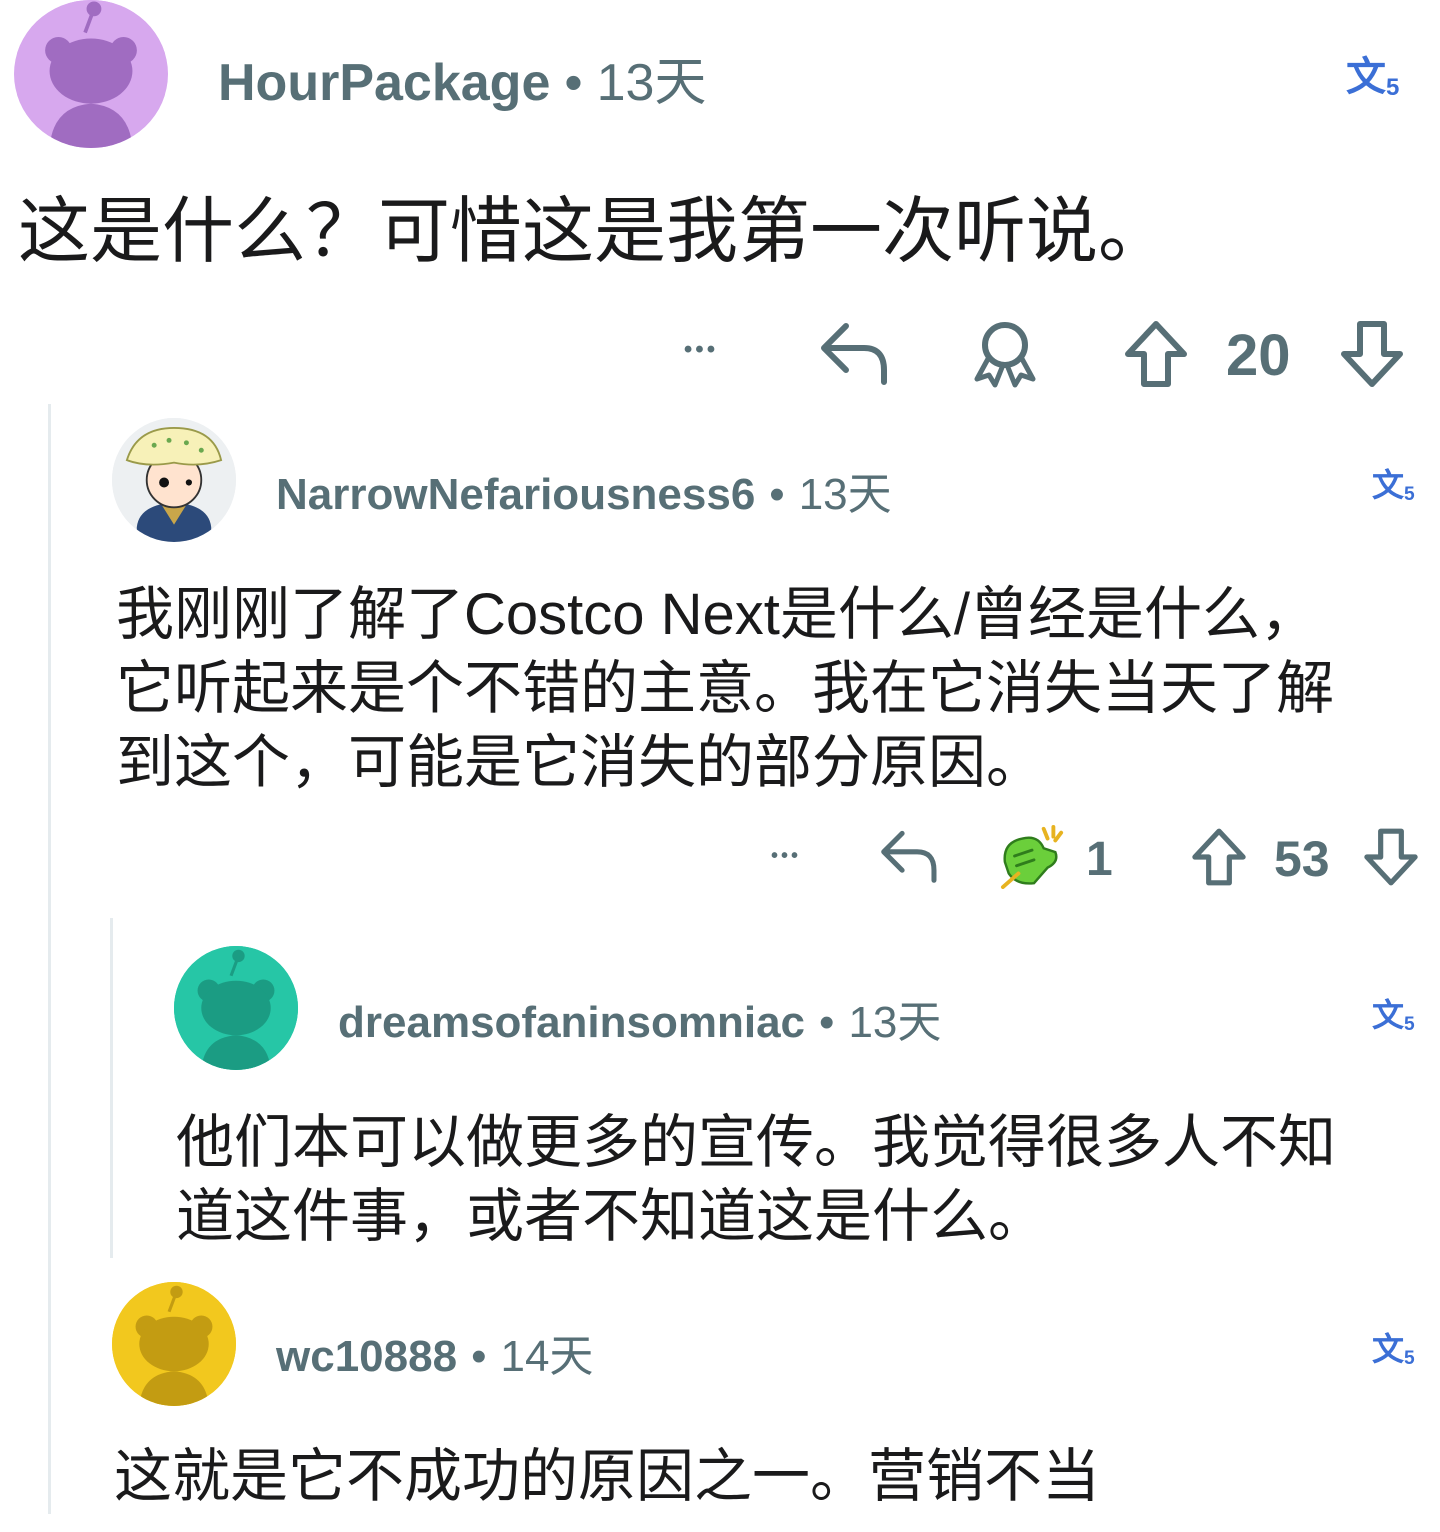 This screenshot has width=1440, height=1532. I want to click on comment-body: 他们本可以做更多的宣传。我觉得很多人不知 道这件事，或者不知道这是什么。, so click(756, 1180).